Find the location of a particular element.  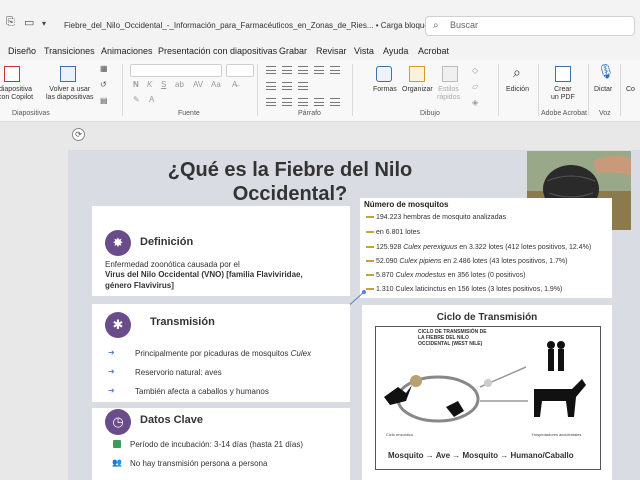

quick-styles-icon is located at coordinates (450, 74).